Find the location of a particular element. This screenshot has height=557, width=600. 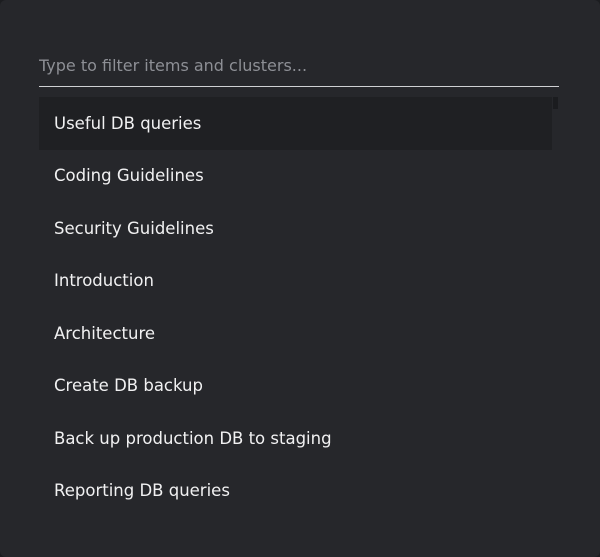

list-item-label: Useful DB queries is located at coordinates (128, 123).